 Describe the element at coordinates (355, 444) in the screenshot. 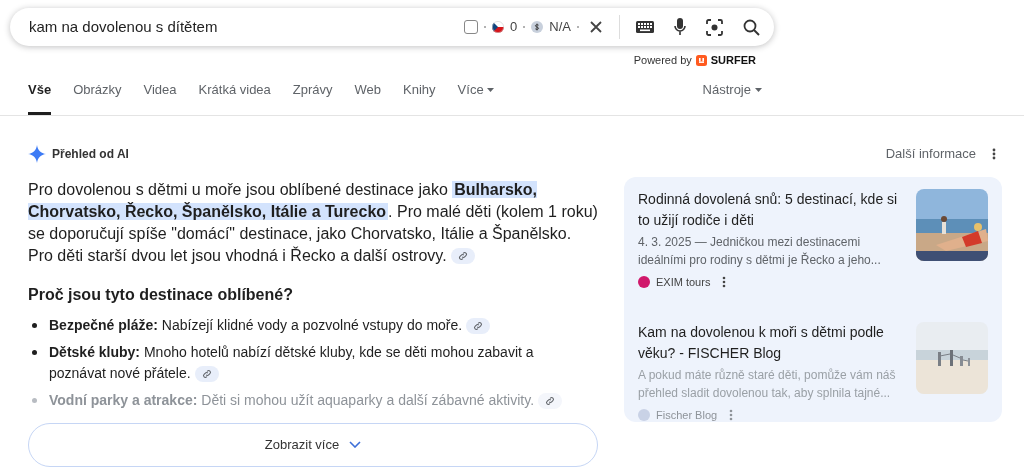

I see `chevron-down-icon` at that location.